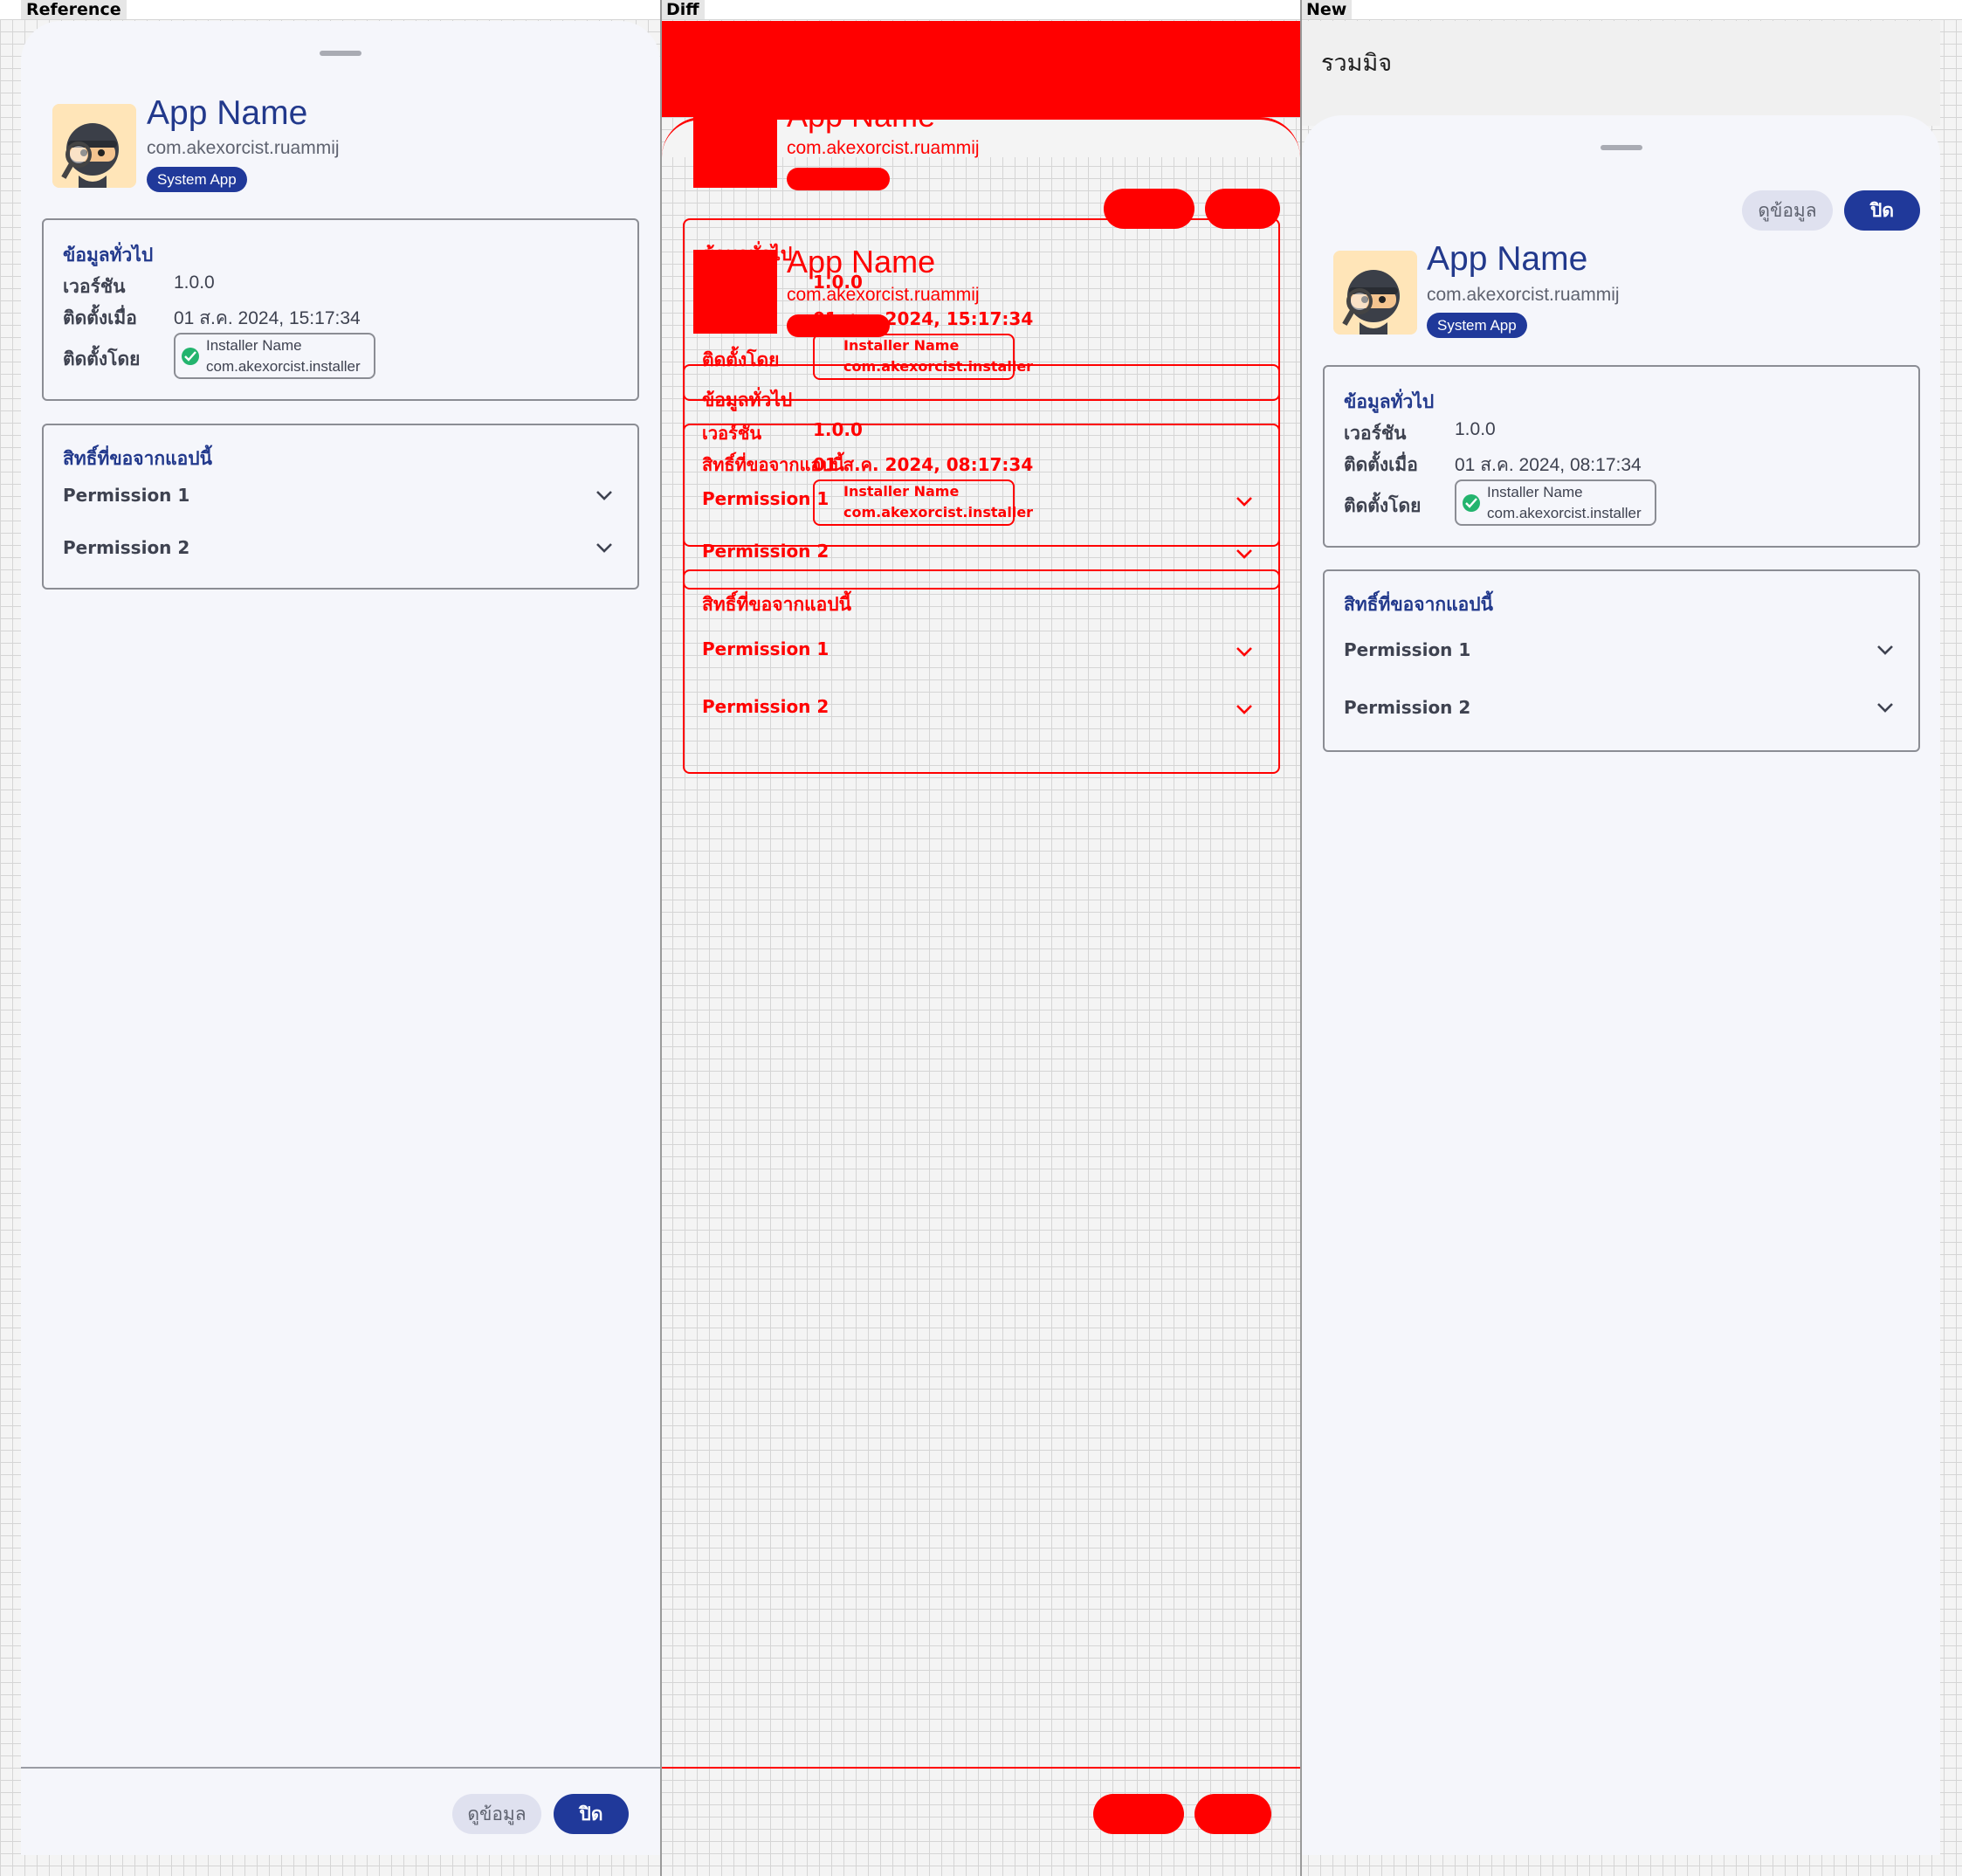  What do you see at coordinates (1357, 64) in the screenshot?
I see `window-title: รวมมิจ` at bounding box center [1357, 64].